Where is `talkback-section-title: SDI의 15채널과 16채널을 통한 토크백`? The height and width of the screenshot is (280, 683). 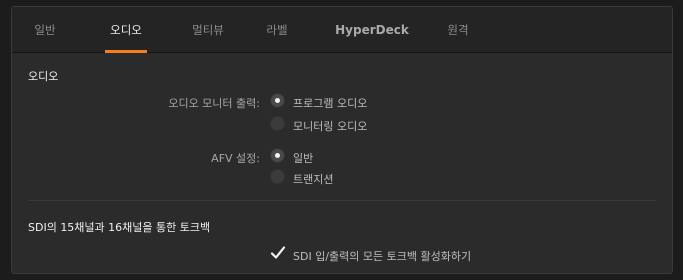 talkback-section-title: SDI의 15채널과 16채널을 통한 토크백 is located at coordinates (119, 227).